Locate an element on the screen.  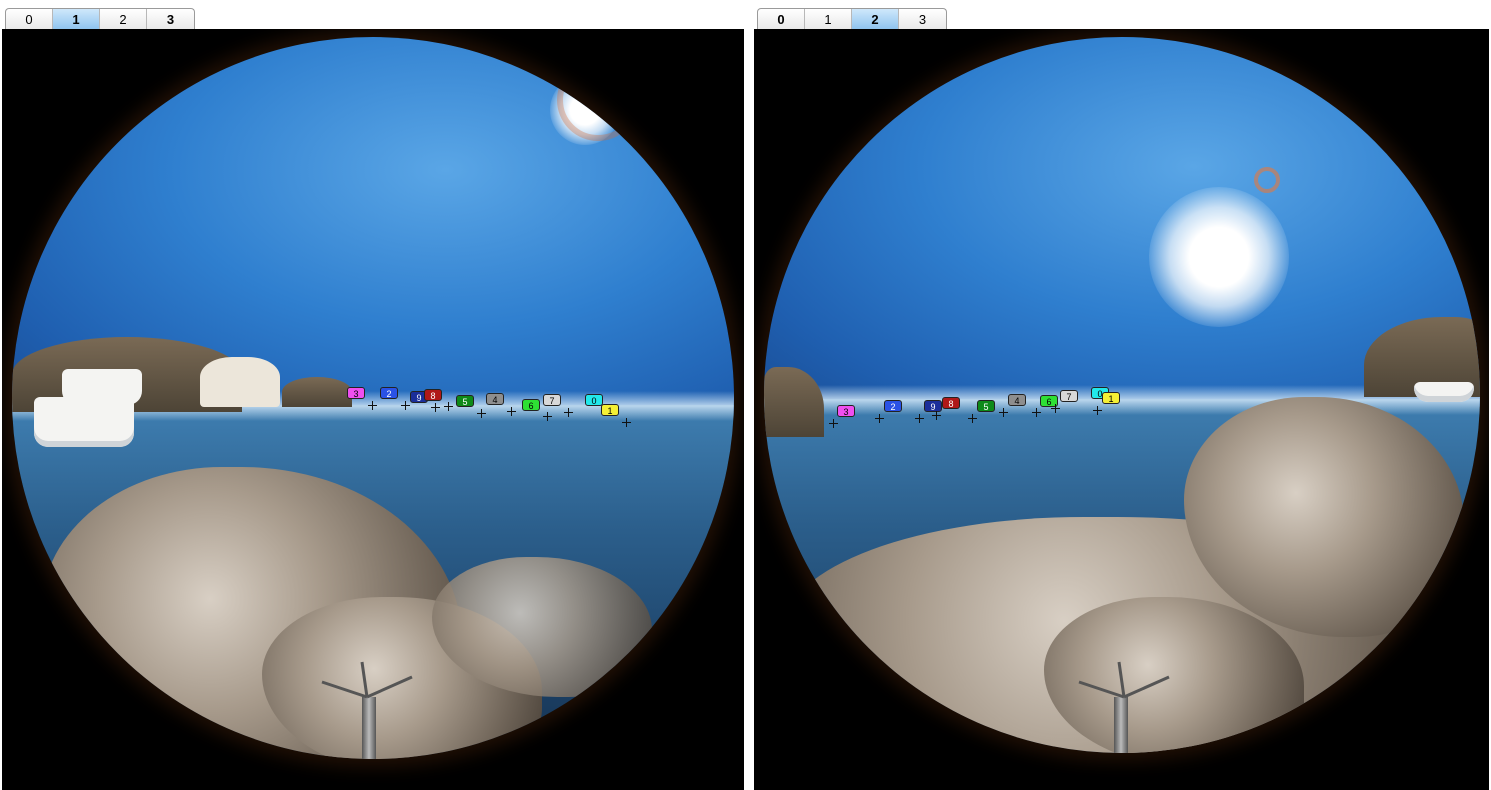
casino-building is located at coordinates (240, 382).